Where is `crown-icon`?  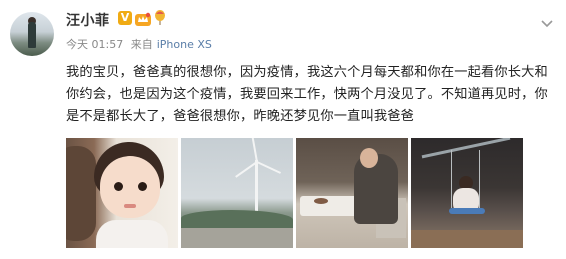 crown-icon is located at coordinates (143, 18).